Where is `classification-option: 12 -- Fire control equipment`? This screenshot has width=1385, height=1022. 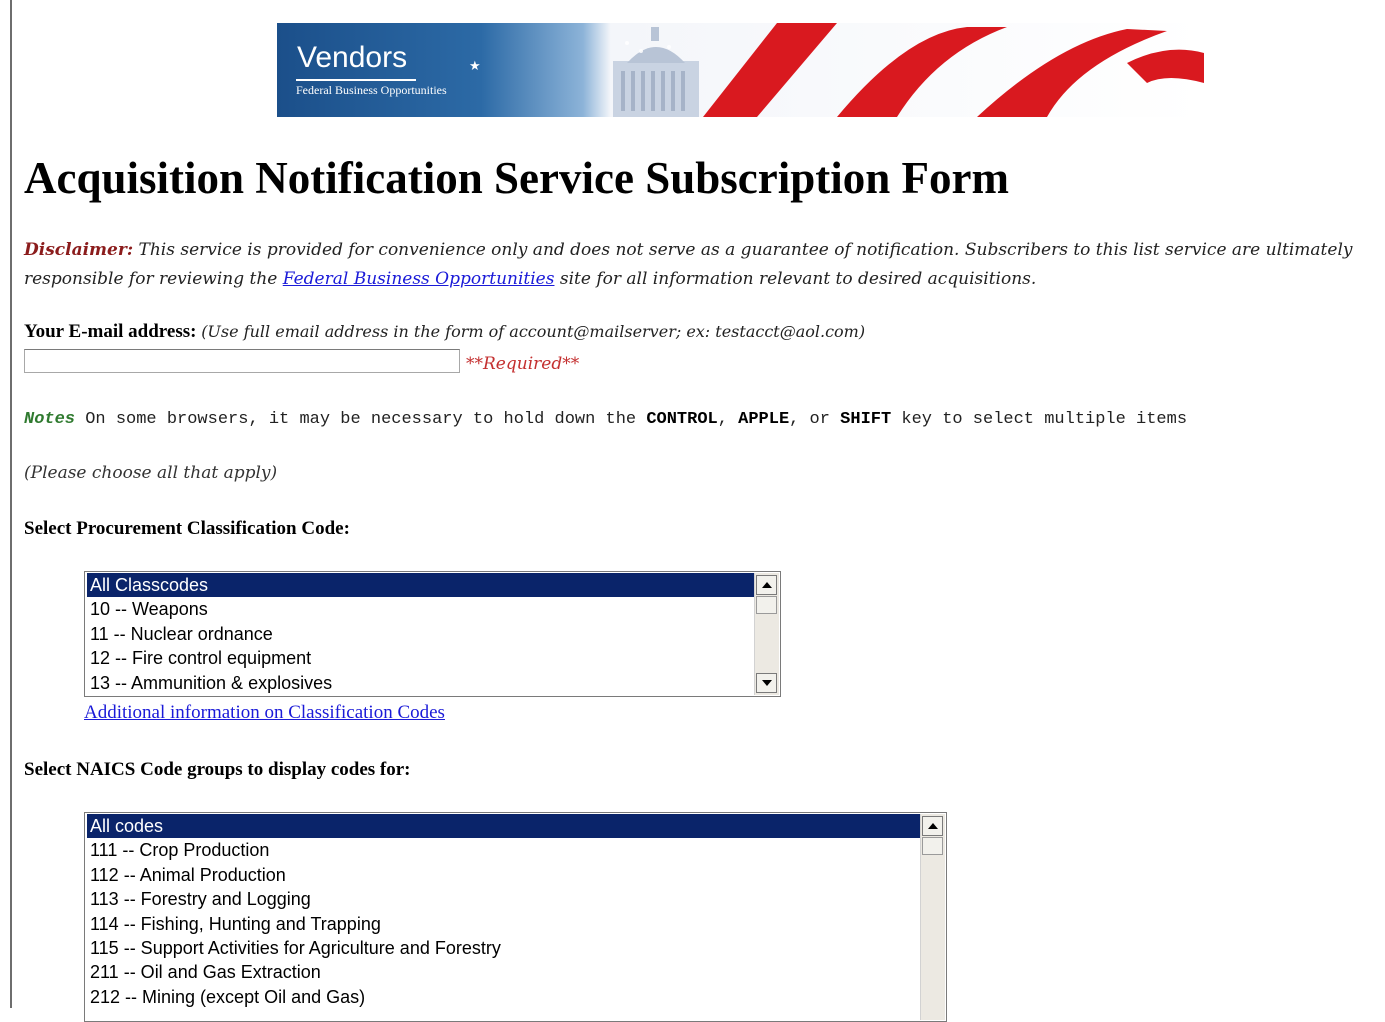 classification-option: 12 -- Fire control equipment is located at coordinates (420, 658).